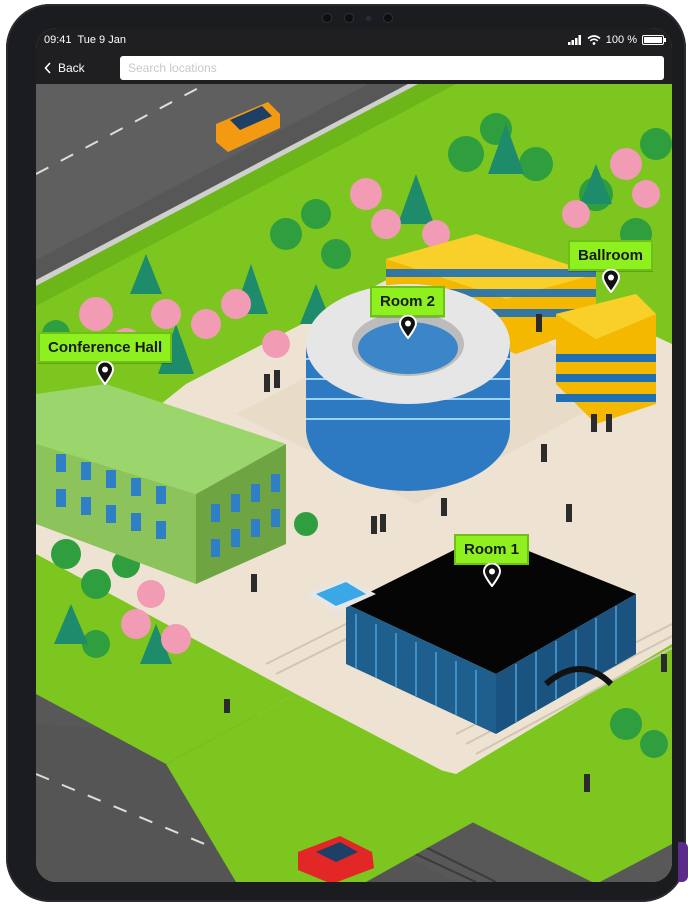 This screenshot has height=906, width=688. I want to click on status-bar: 09:41 Tue 9 Jan 100 %, so click(354, 40).